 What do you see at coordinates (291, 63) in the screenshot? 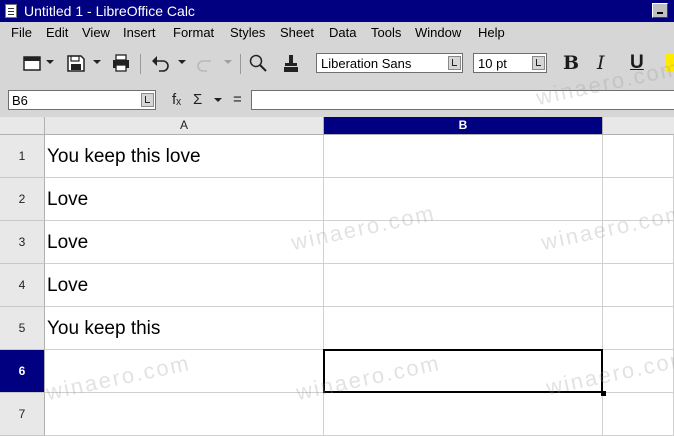
I see `clone-formatting-icon` at bounding box center [291, 63].